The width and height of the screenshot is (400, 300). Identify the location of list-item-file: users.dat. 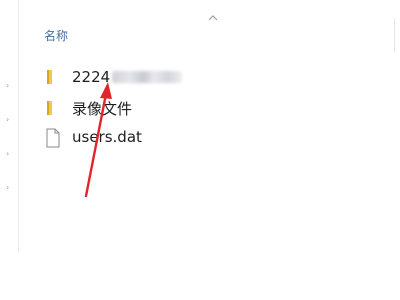
(184, 137).